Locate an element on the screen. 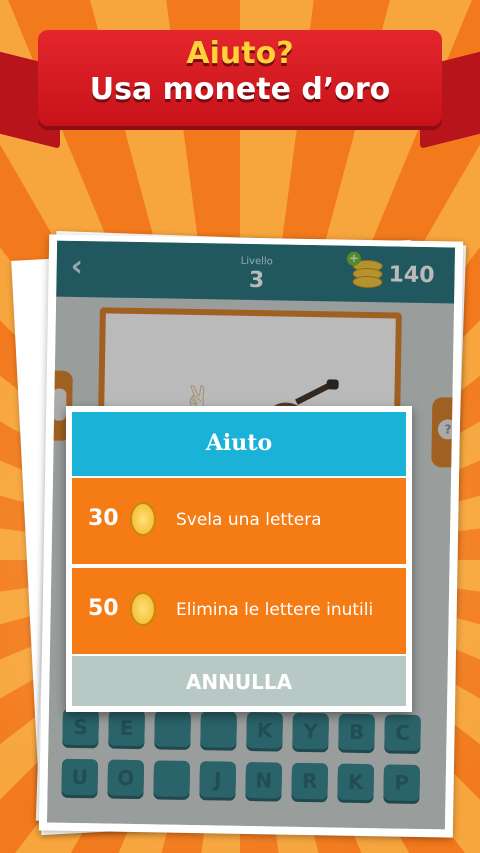  option-label: Svela una lettera is located at coordinates (249, 520).